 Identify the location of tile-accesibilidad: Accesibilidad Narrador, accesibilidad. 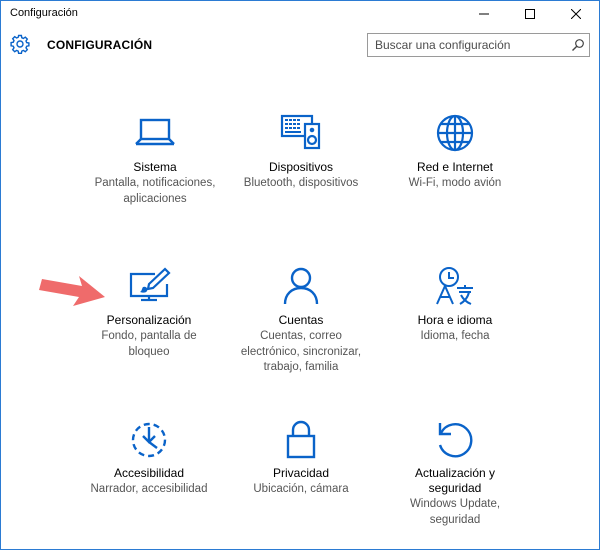
(149, 458).